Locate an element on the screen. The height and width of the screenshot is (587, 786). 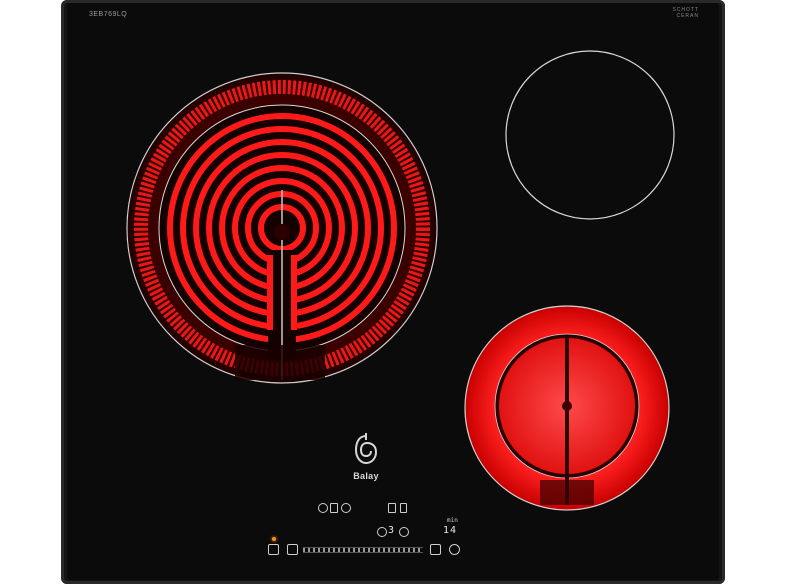
brand-name: Balay is located at coordinates (366, 476).